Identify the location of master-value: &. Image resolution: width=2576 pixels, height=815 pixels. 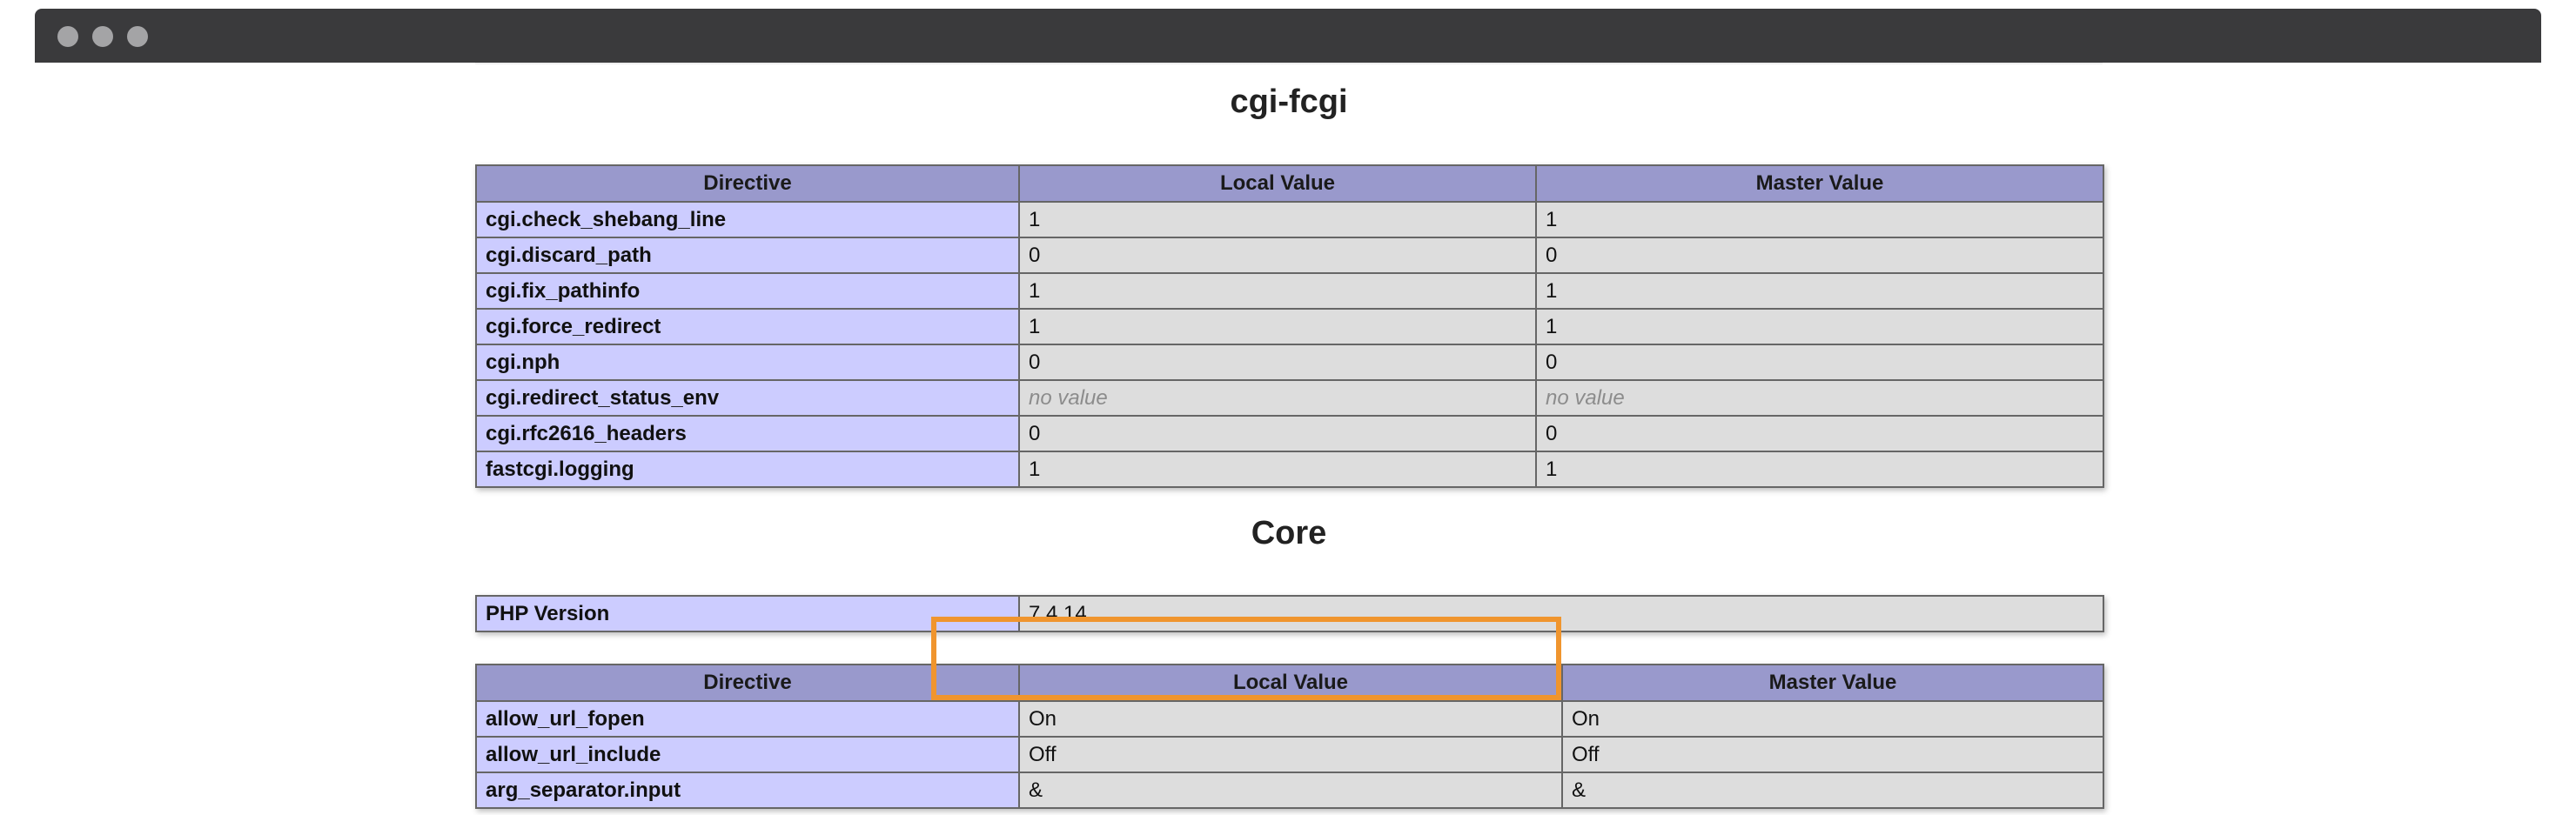
(1832, 791).